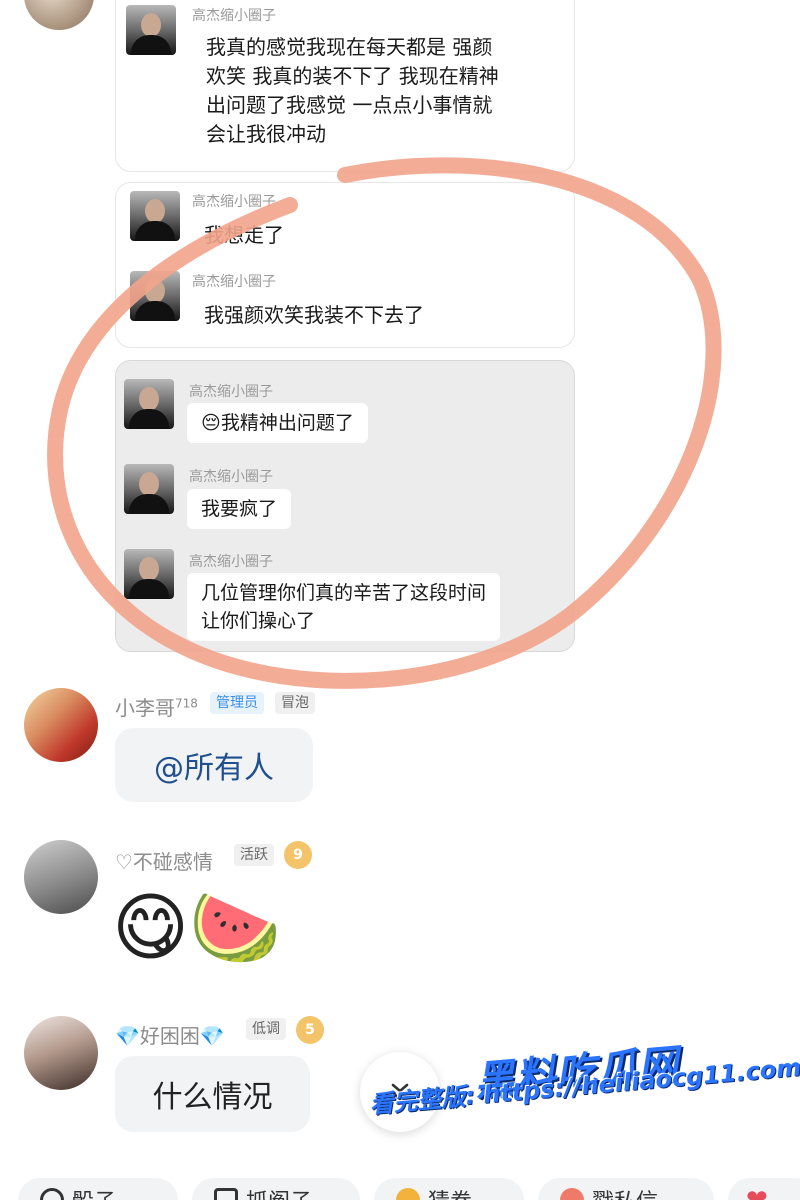 Image resolution: width=800 pixels, height=1200 pixels. Describe the element at coordinates (295, 703) in the screenshot. I see `activity-tag: 冒泡` at that location.